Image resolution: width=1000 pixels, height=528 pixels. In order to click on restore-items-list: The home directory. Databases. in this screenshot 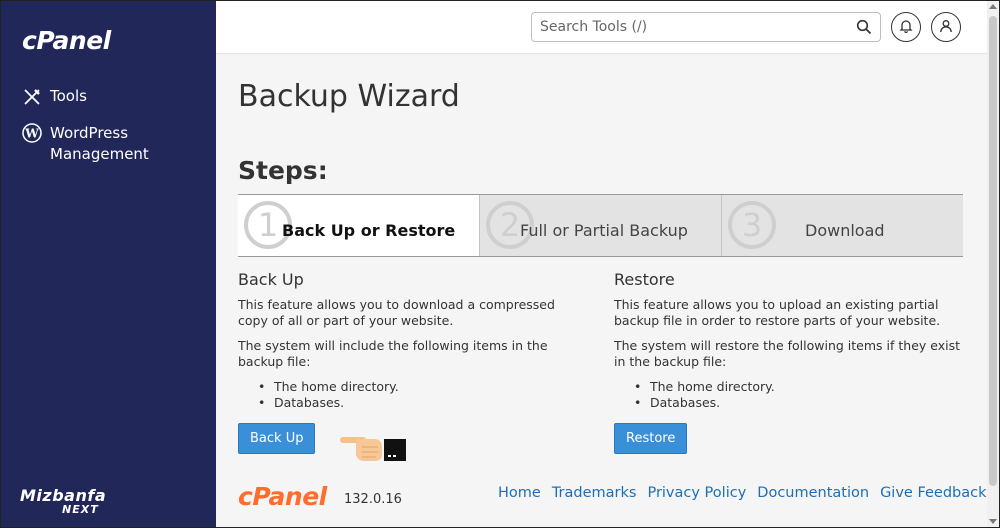, I will do `click(799, 395)`.